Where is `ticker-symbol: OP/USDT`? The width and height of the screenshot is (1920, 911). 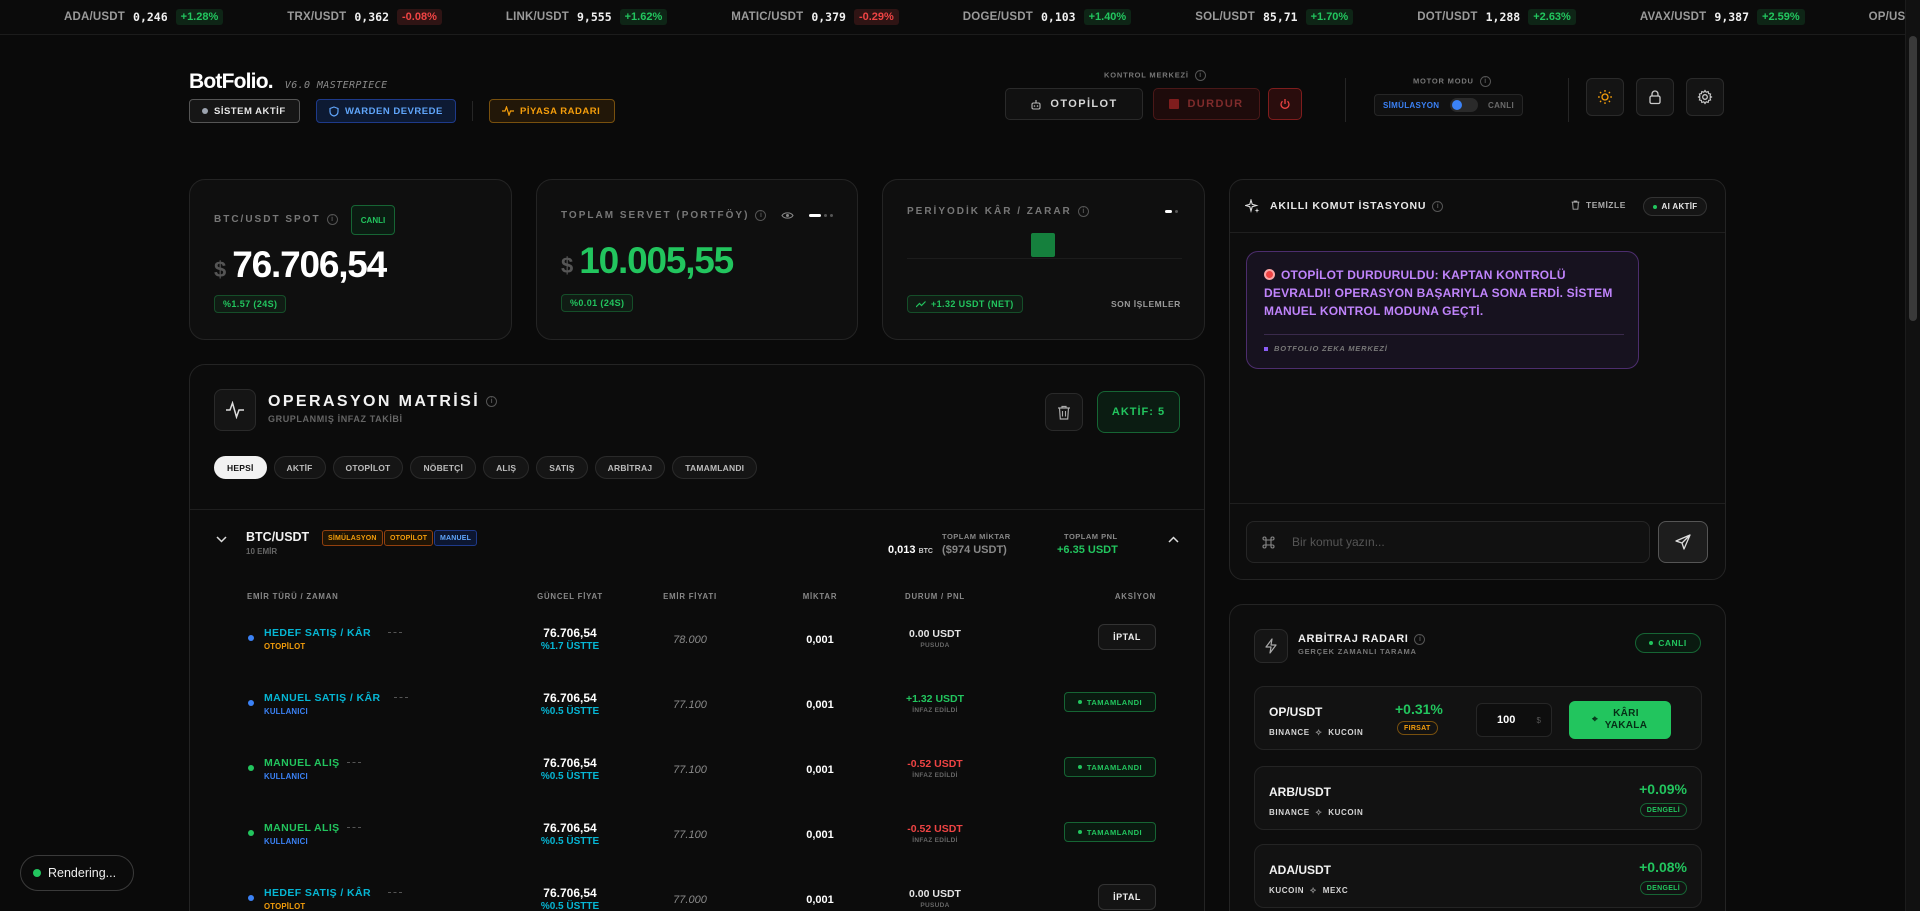 ticker-symbol: OP/USDT is located at coordinates (1886, 17).